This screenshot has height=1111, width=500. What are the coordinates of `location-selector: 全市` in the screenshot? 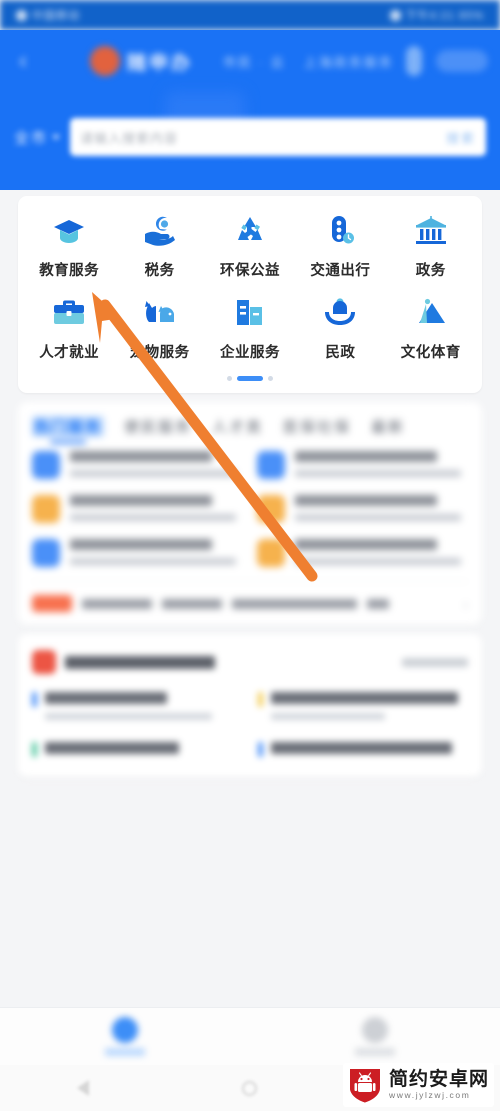 It's located at (37, 137).